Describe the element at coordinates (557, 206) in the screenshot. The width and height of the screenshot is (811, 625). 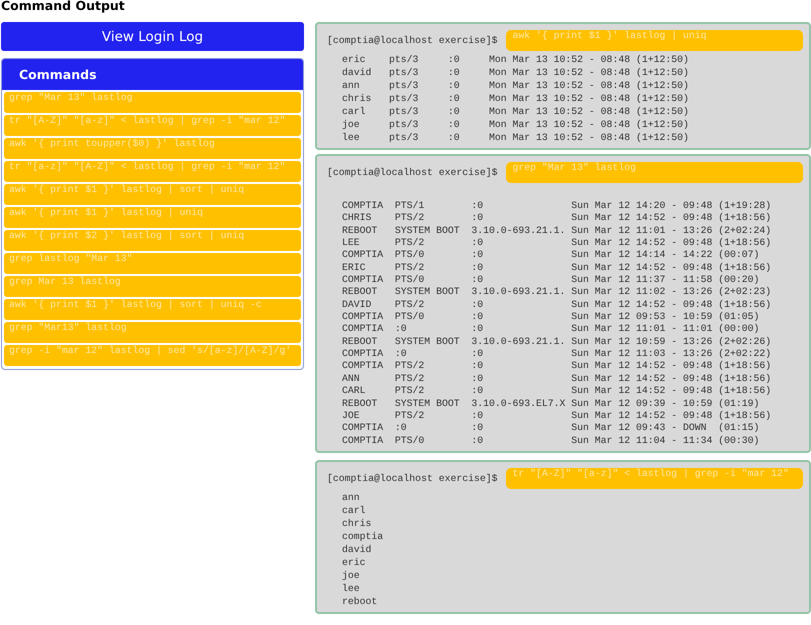
I see `output-line: COMPTIA PTS/1 :0 Sun Mar 12 14:20 - 09:48 (1+19:28)` at that location.